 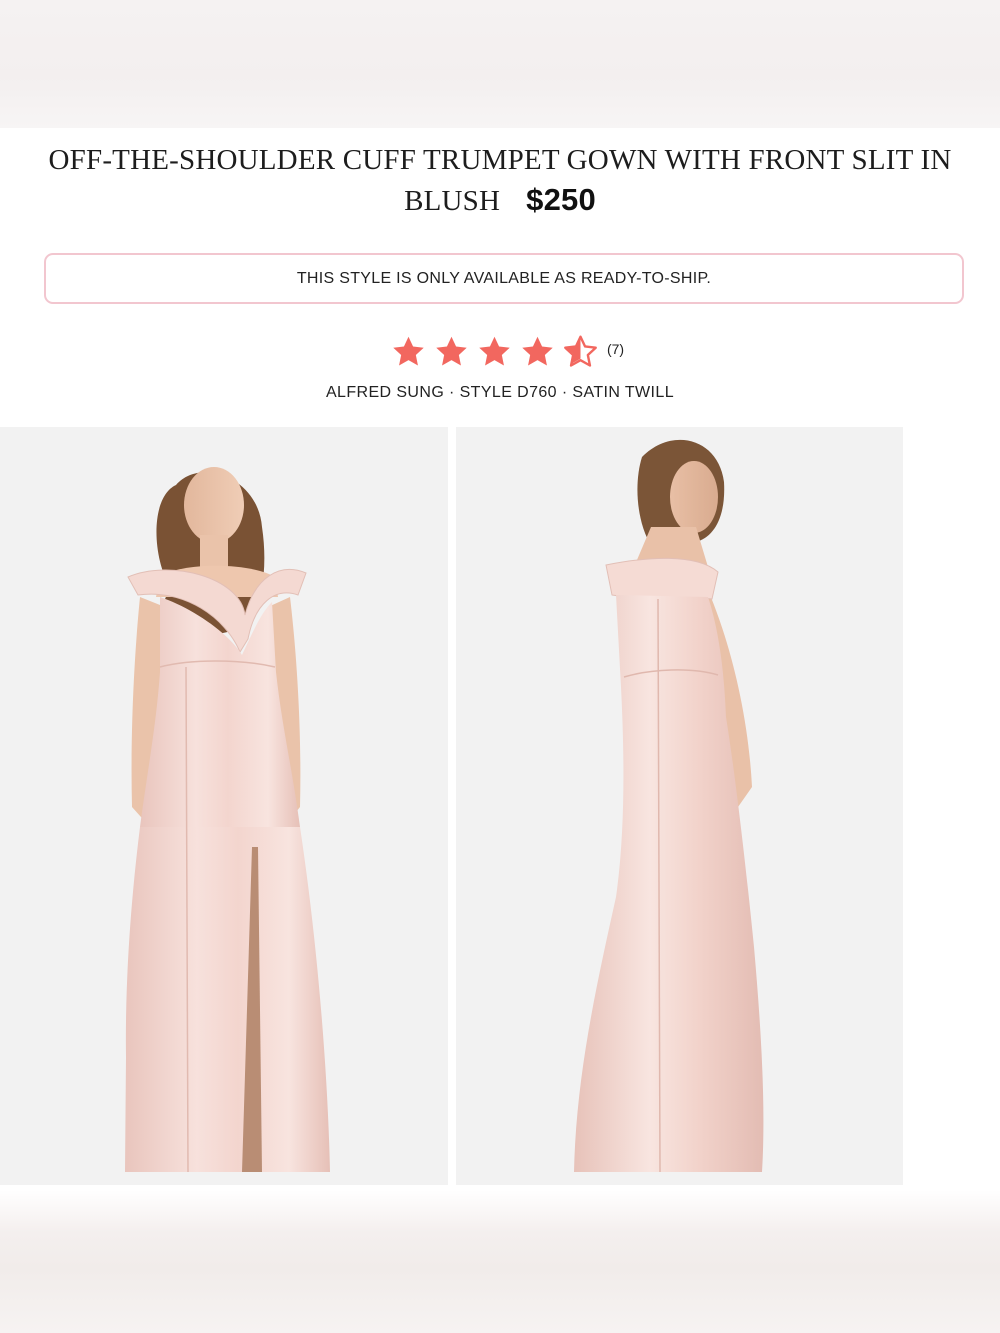 I want to click on review-count-link: (7), so click(x=615, y=349).